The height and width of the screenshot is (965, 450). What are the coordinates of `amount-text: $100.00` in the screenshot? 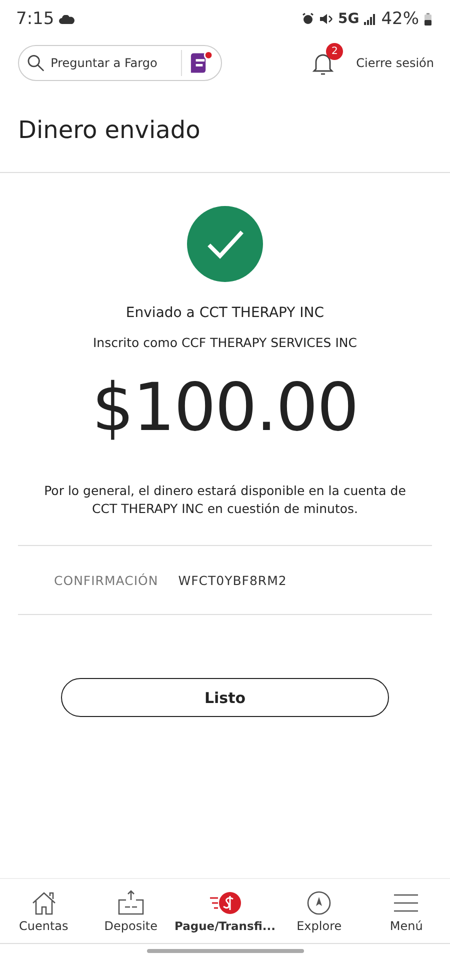 It's located at (225, 408).